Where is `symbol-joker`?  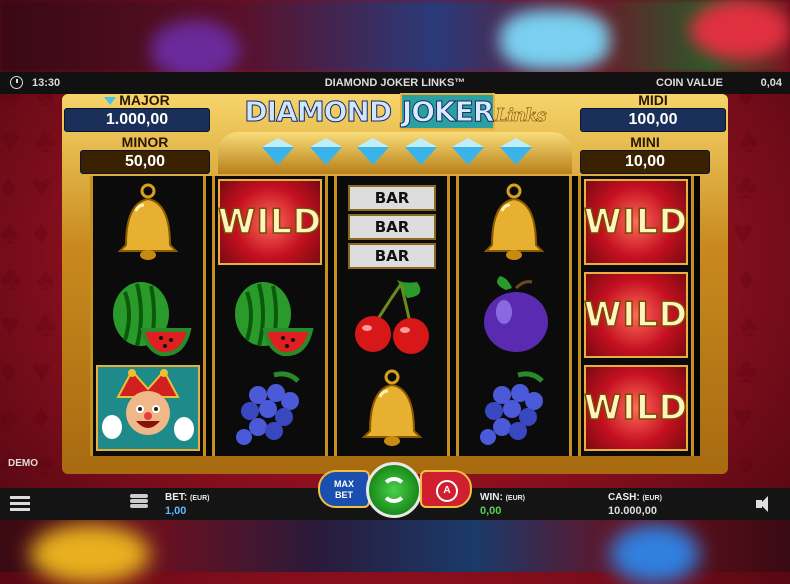 symbol-joker is located at coordinates (148, 408).